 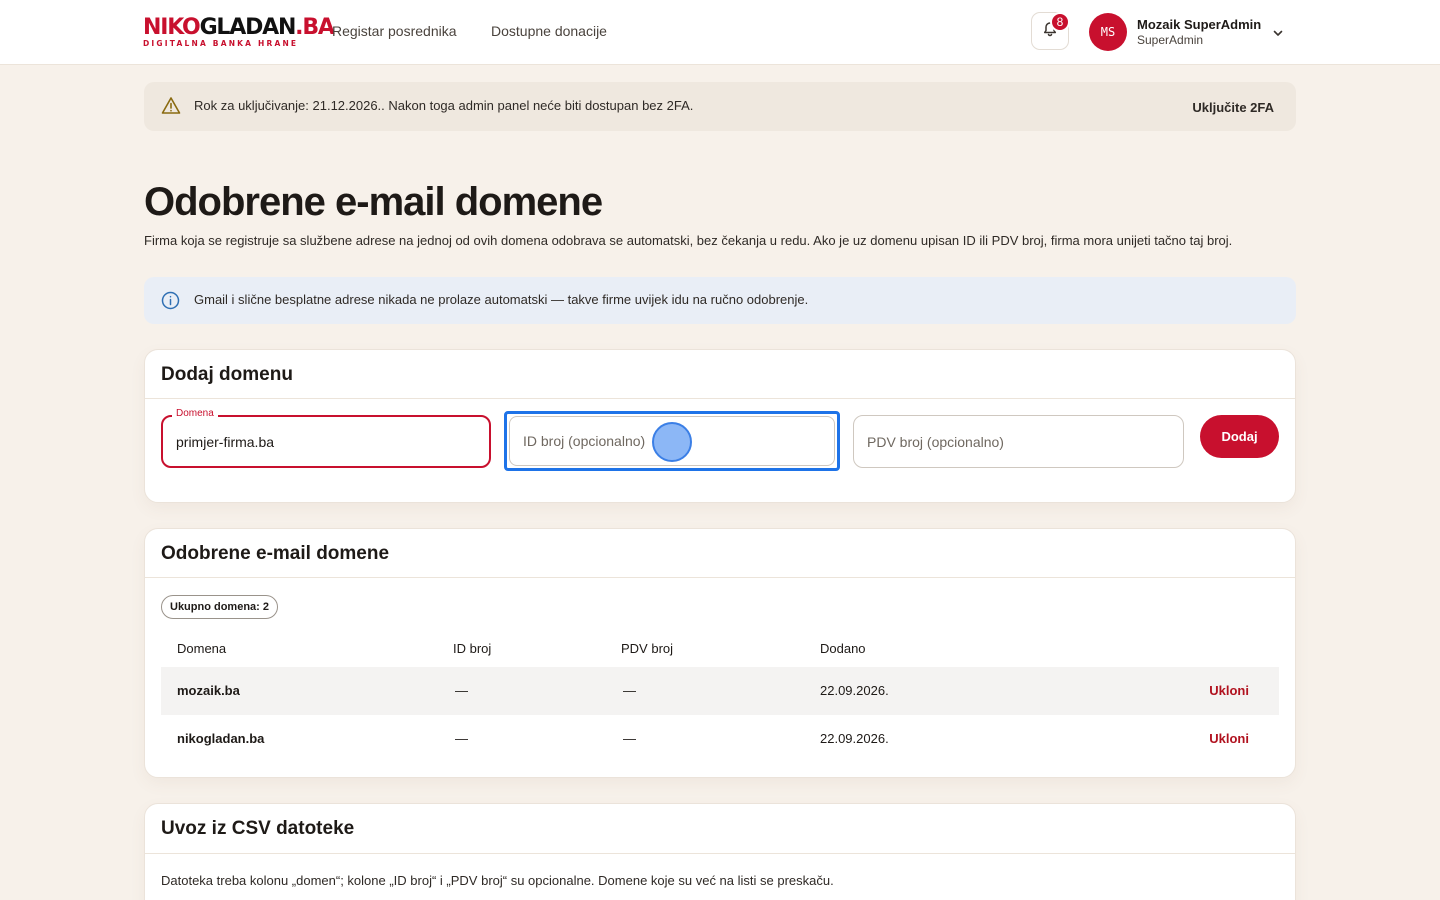 What do you see at coordinates (373, 202) in the screenshot?
I see `page-title: Odobrene e-mail domene` at bounding box center [373, 202].